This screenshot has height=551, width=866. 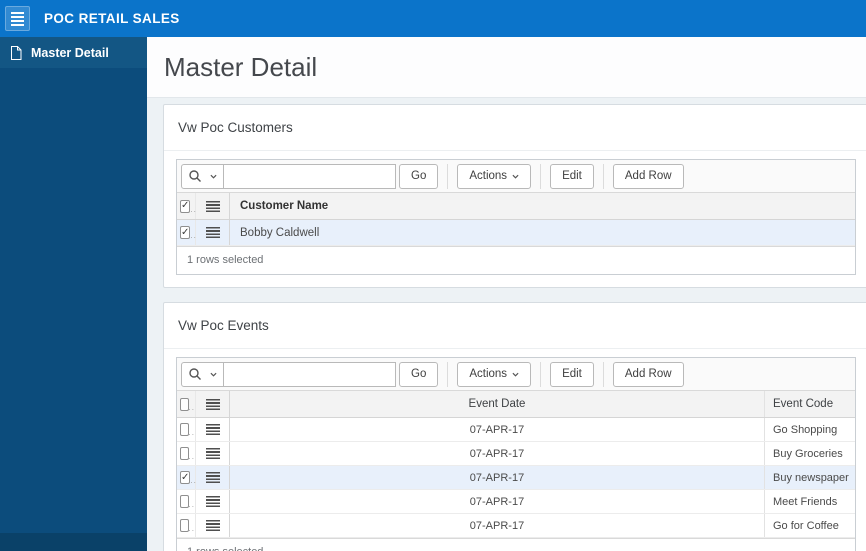 I want to click on region-title: Vw Poc Customers, so click(x=235, y=127).